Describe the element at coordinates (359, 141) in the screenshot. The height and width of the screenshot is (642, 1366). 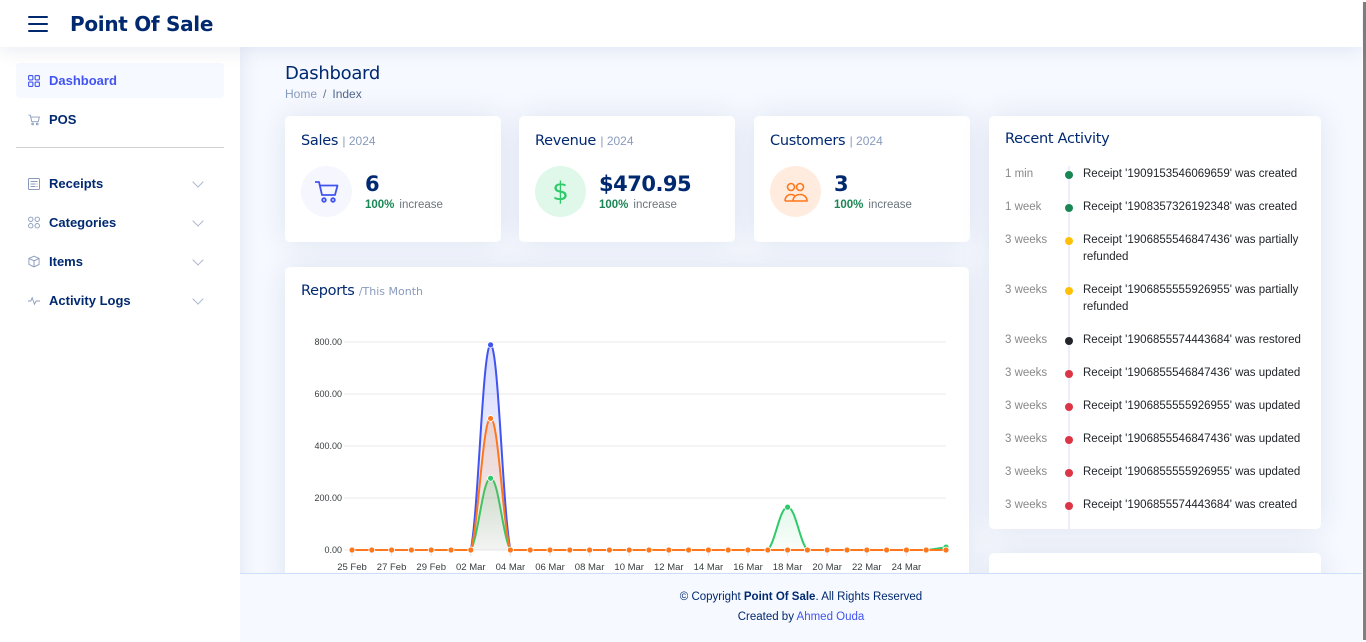
I see `card-period: | 2024` at that location.